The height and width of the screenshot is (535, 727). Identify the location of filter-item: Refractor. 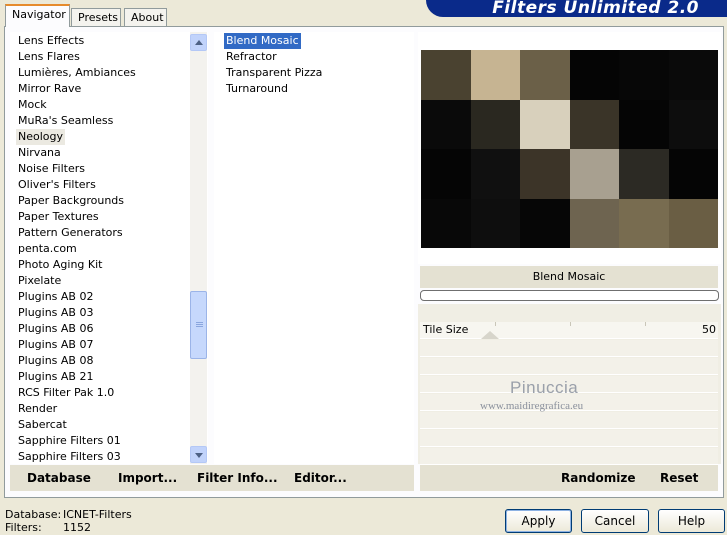
(251, 57).